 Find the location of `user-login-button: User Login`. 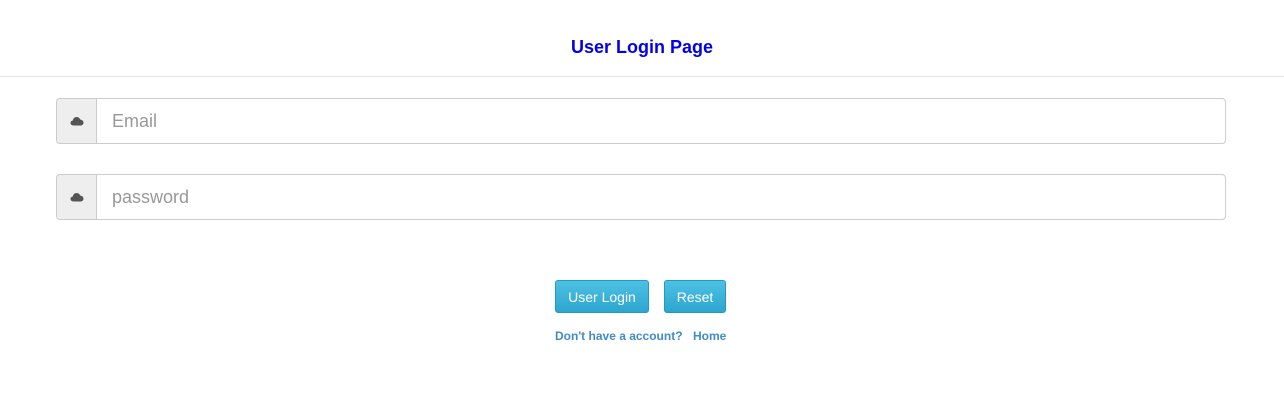

user-login-button: User Login is located at coordinates (602, 296).